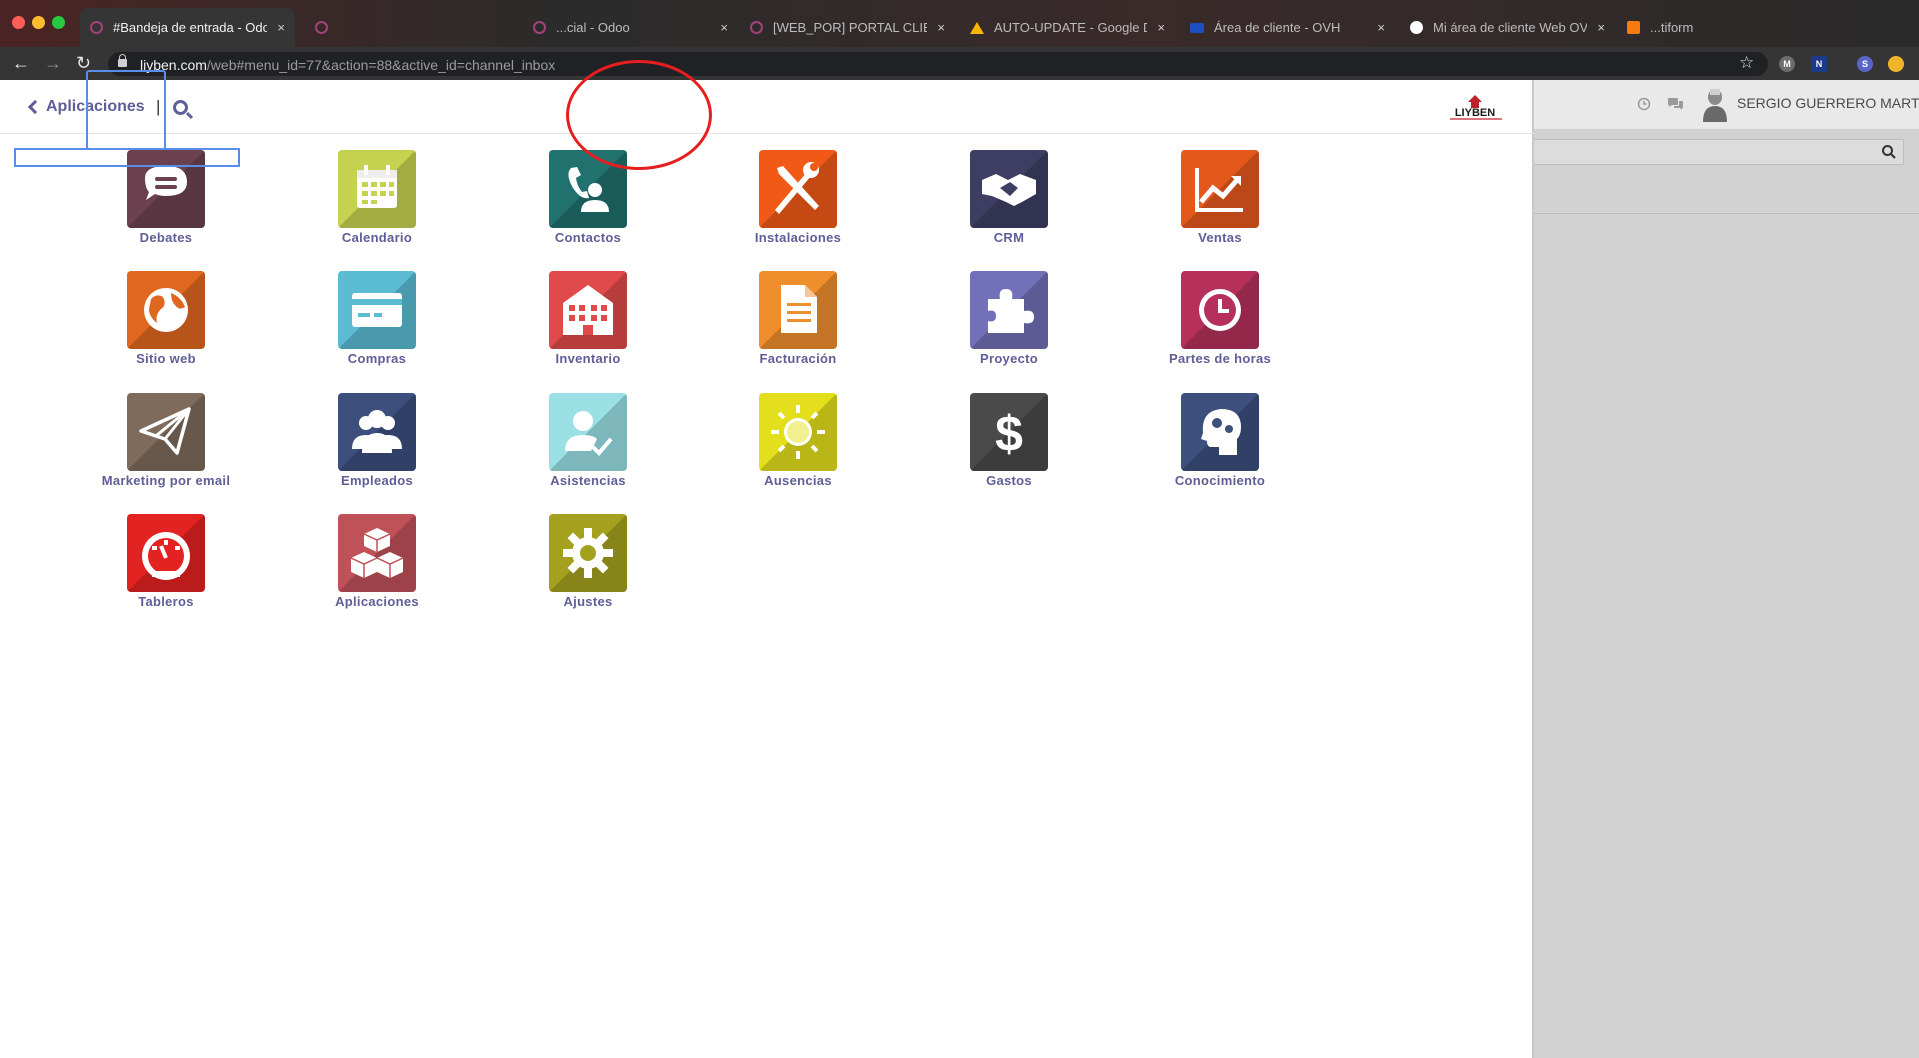 The width and height of the screenshot is (1919, 1058). Describe the element at coordinates (977, 27) in the screenshot. I see `google-drive-icon` at that location.